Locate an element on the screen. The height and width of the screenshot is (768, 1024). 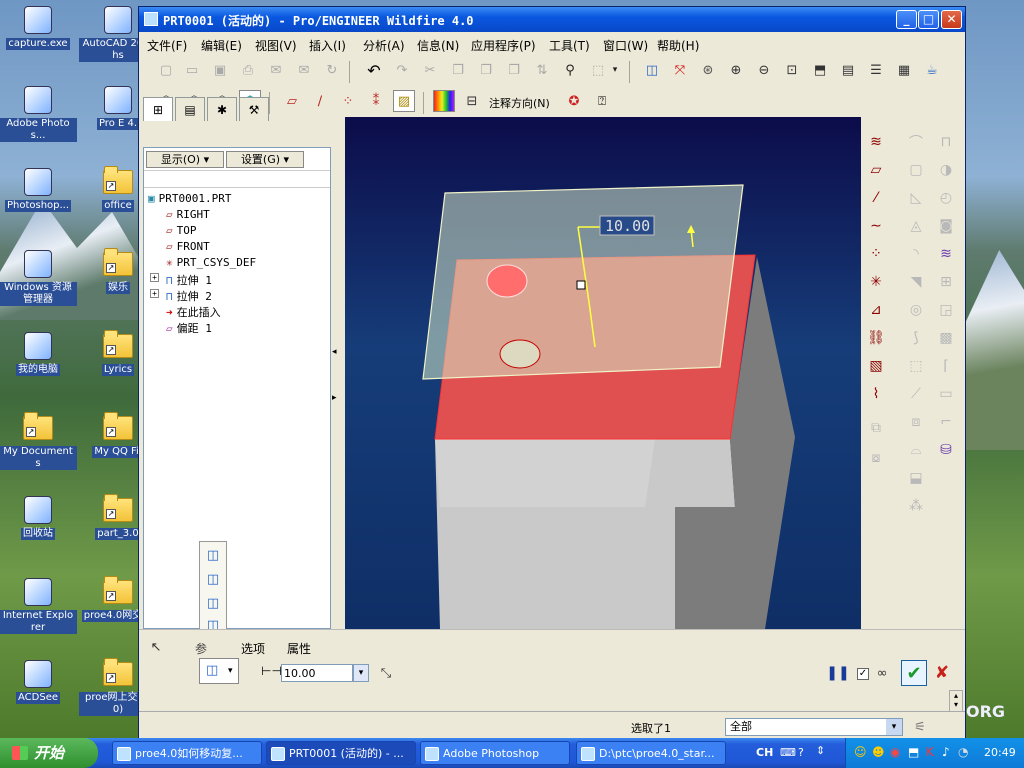
favorites-tab: ✱ is located at coordinates (222, 109).